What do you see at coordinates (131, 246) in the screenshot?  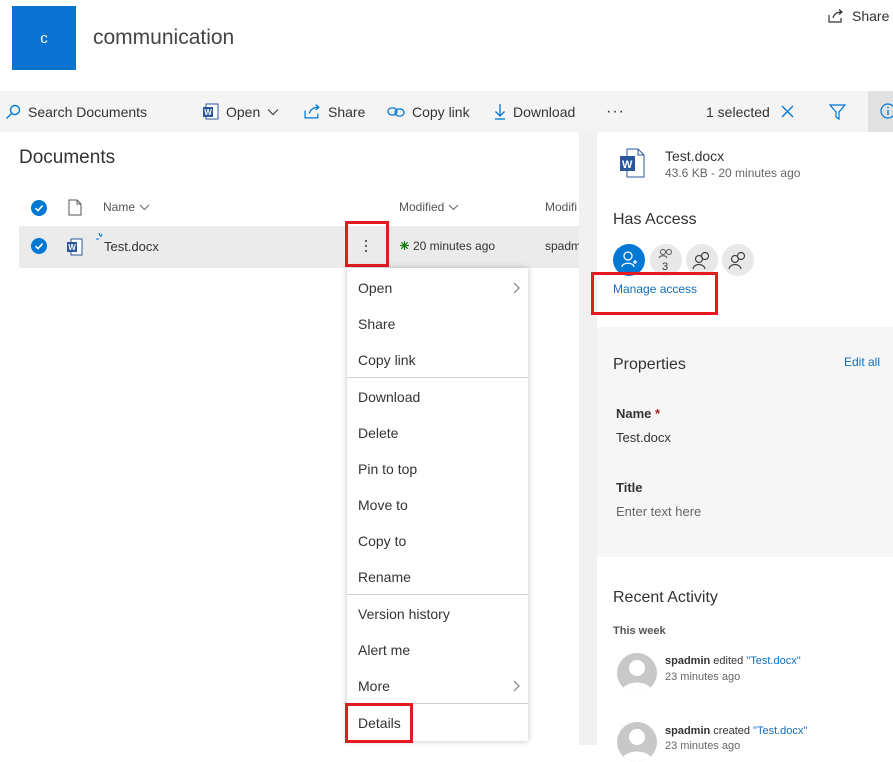 I see `file-name-link: Test.docx` at bounding box center [131, 246].